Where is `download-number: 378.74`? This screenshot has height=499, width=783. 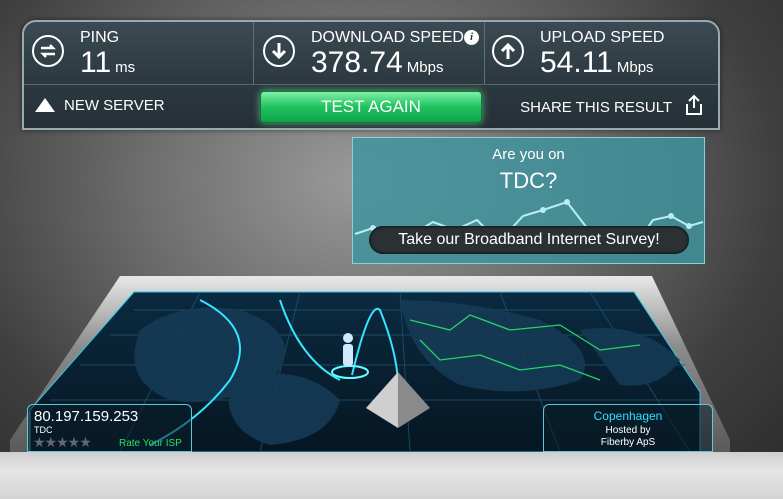 download-number: 378.74 is located at coordinates (357, 62).